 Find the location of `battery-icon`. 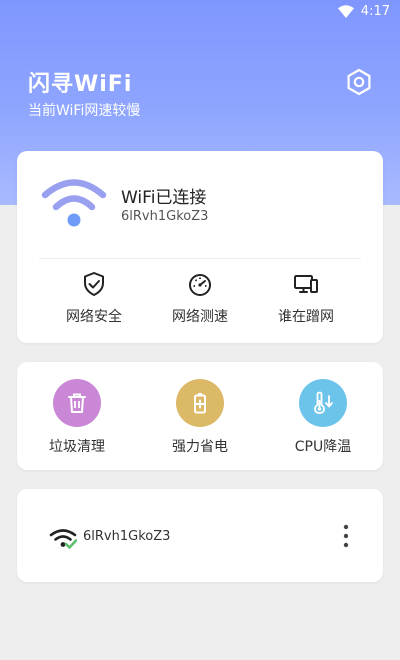

battery-icon is located at coordinates (200, 403).